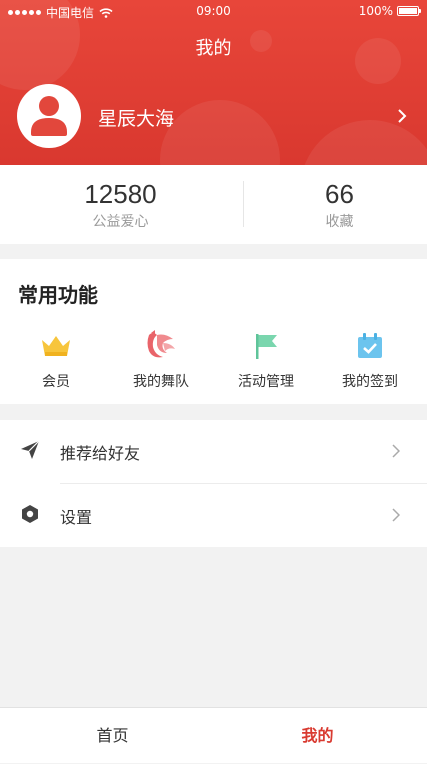 The height and width of the screenshot is (764, 427). I want to click on send-icon, so click(30, 449).